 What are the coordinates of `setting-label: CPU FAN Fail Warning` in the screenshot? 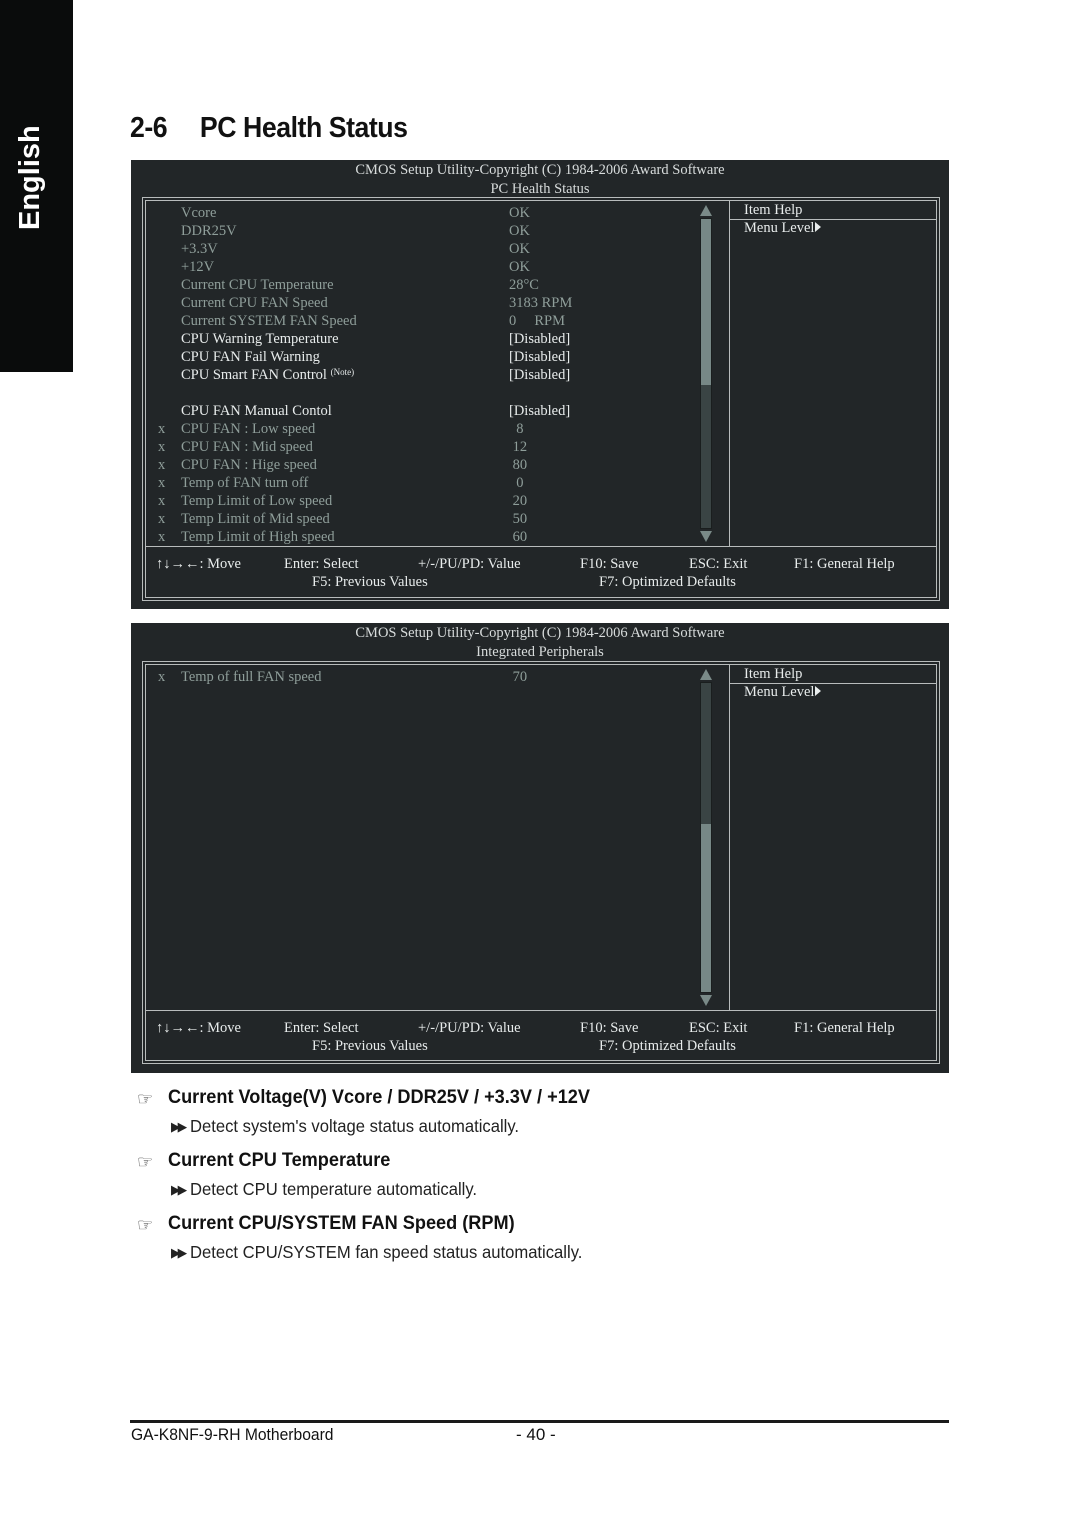 It's located at (250, 357).